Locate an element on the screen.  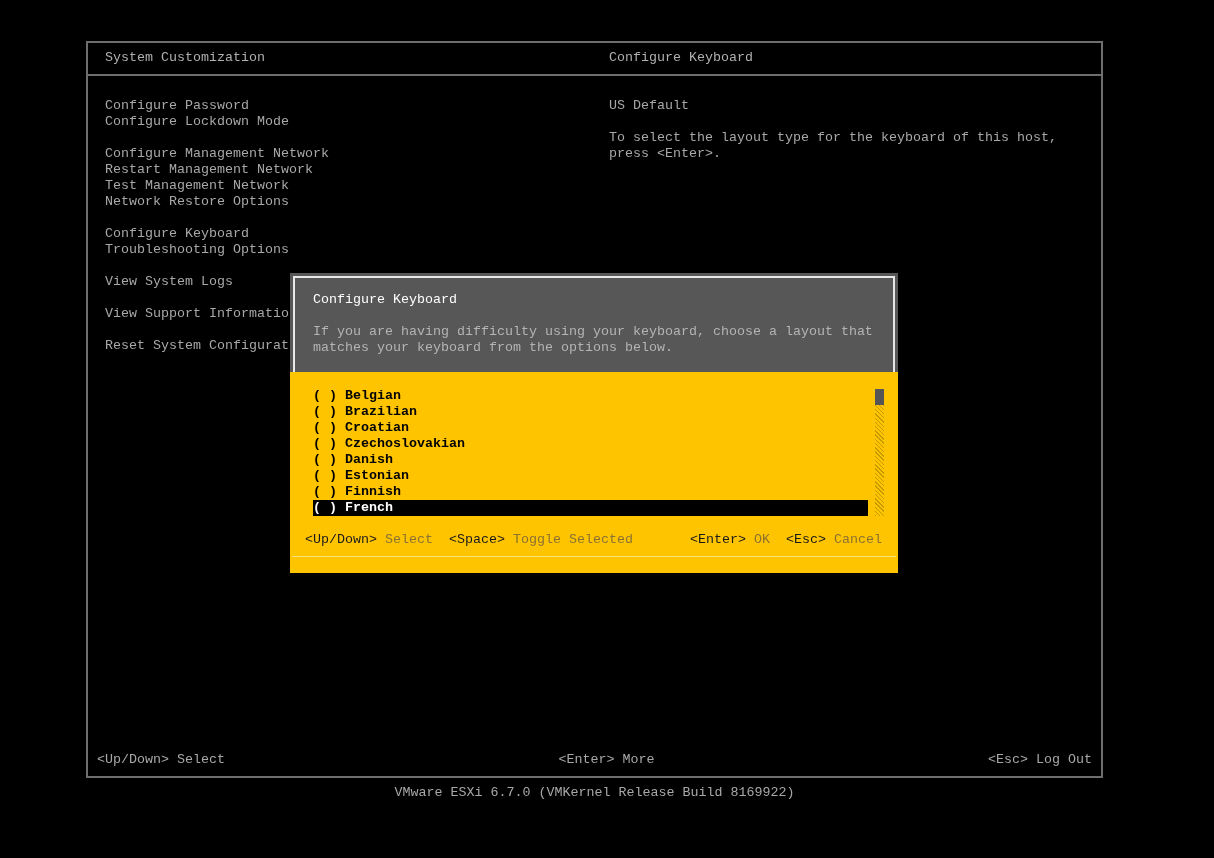
menu-item: Configure Keyboard is located at coordinates (177, 234).